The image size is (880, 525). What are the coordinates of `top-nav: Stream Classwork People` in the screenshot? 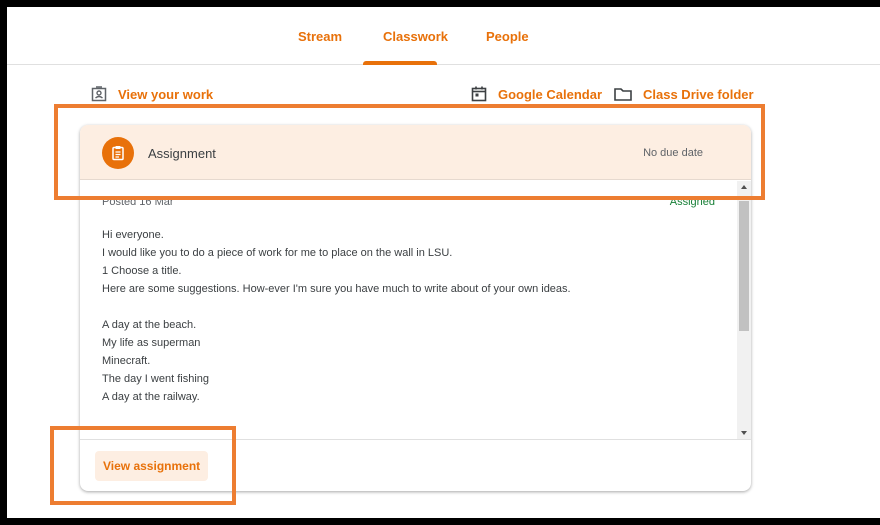 It's located at (443, 36).